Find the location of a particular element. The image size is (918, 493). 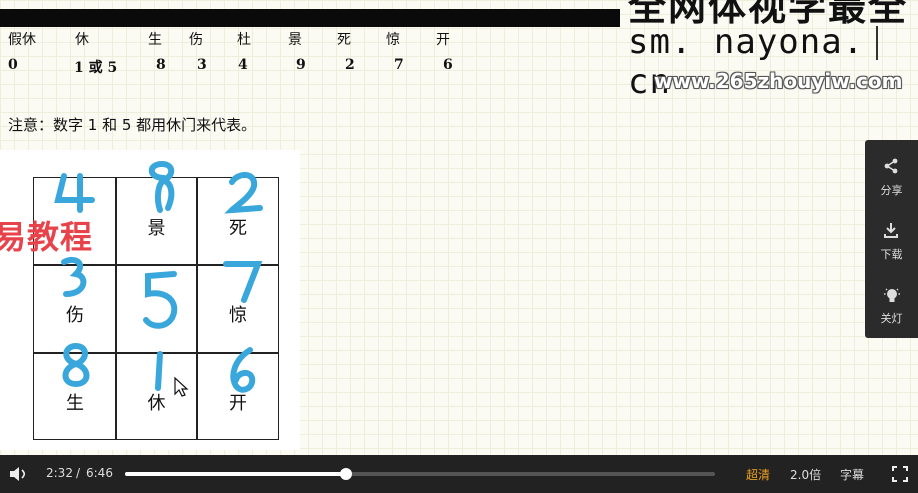

value-cell: 4 is located at coordinates (243, 65).